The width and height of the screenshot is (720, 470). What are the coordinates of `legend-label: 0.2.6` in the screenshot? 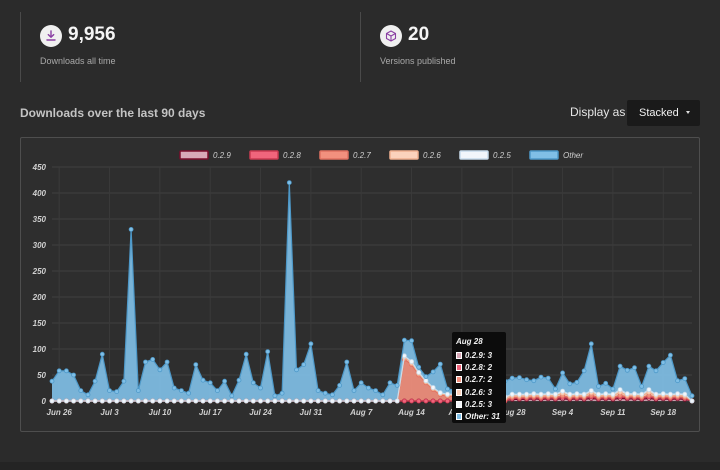 It's located at (432, 155).